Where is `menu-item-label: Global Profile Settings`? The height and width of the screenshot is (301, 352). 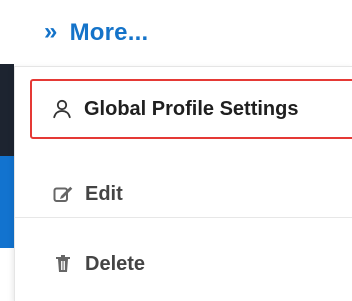
menu-item-label: Global Profile Settings is located at coordinates (191, 108).